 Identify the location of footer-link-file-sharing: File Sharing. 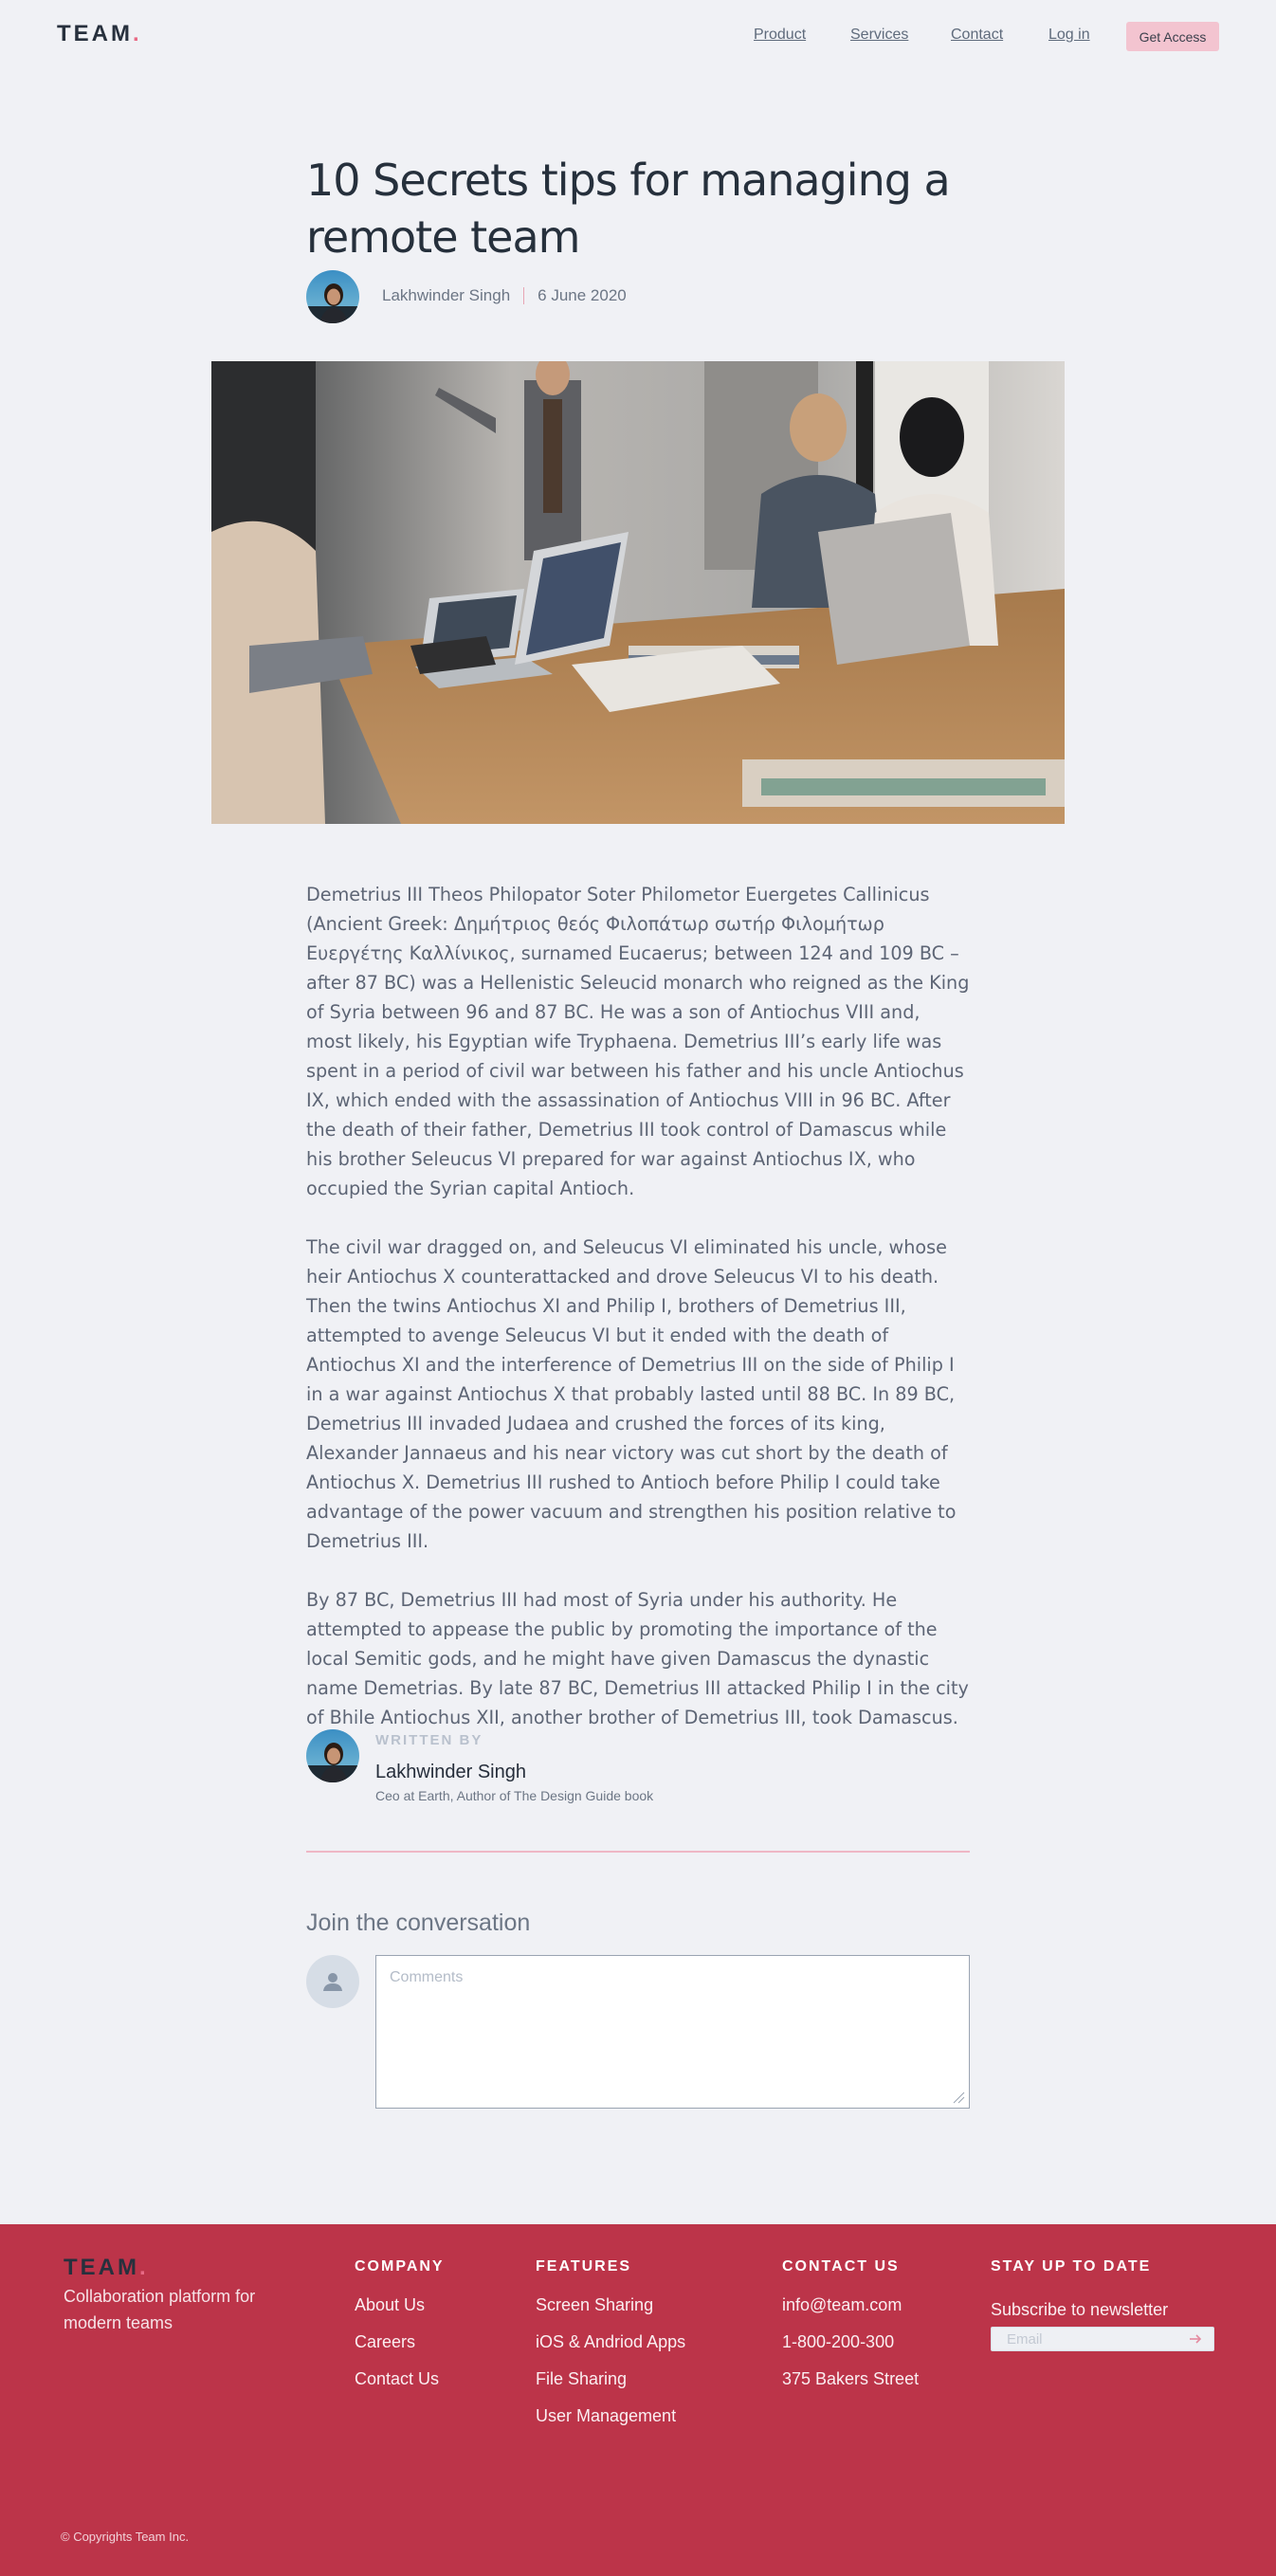
(581, 2379).